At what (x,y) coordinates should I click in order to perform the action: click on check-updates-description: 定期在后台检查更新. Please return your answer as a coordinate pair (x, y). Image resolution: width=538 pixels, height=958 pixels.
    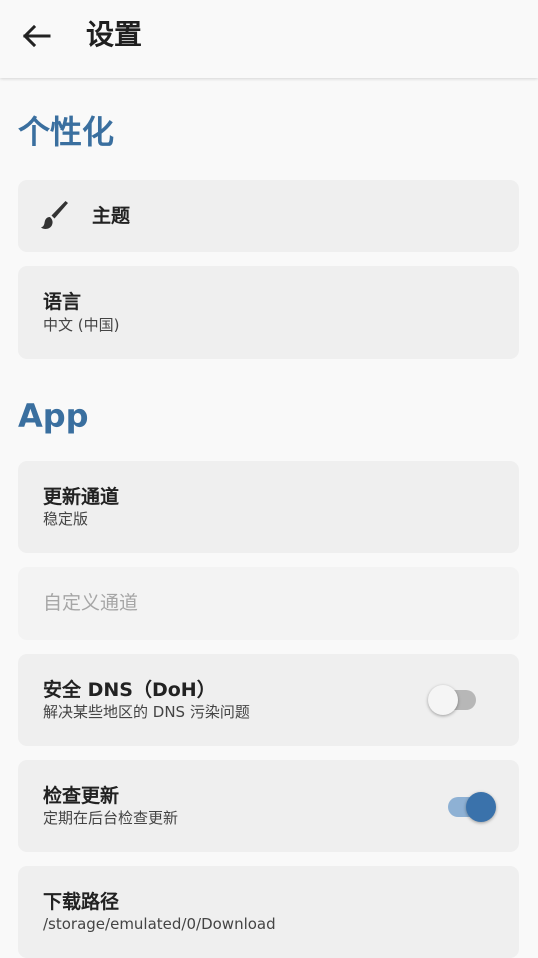
    Looking at the image, I should click on (111, 818).